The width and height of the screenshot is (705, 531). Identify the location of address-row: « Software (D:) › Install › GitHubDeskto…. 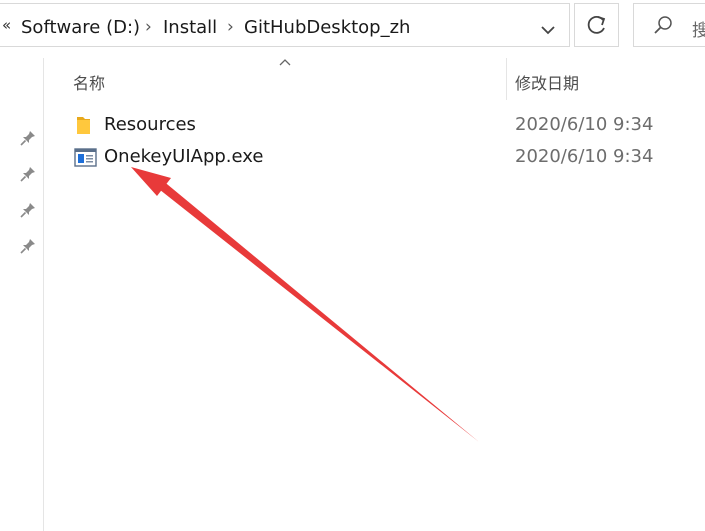
(352, 29).